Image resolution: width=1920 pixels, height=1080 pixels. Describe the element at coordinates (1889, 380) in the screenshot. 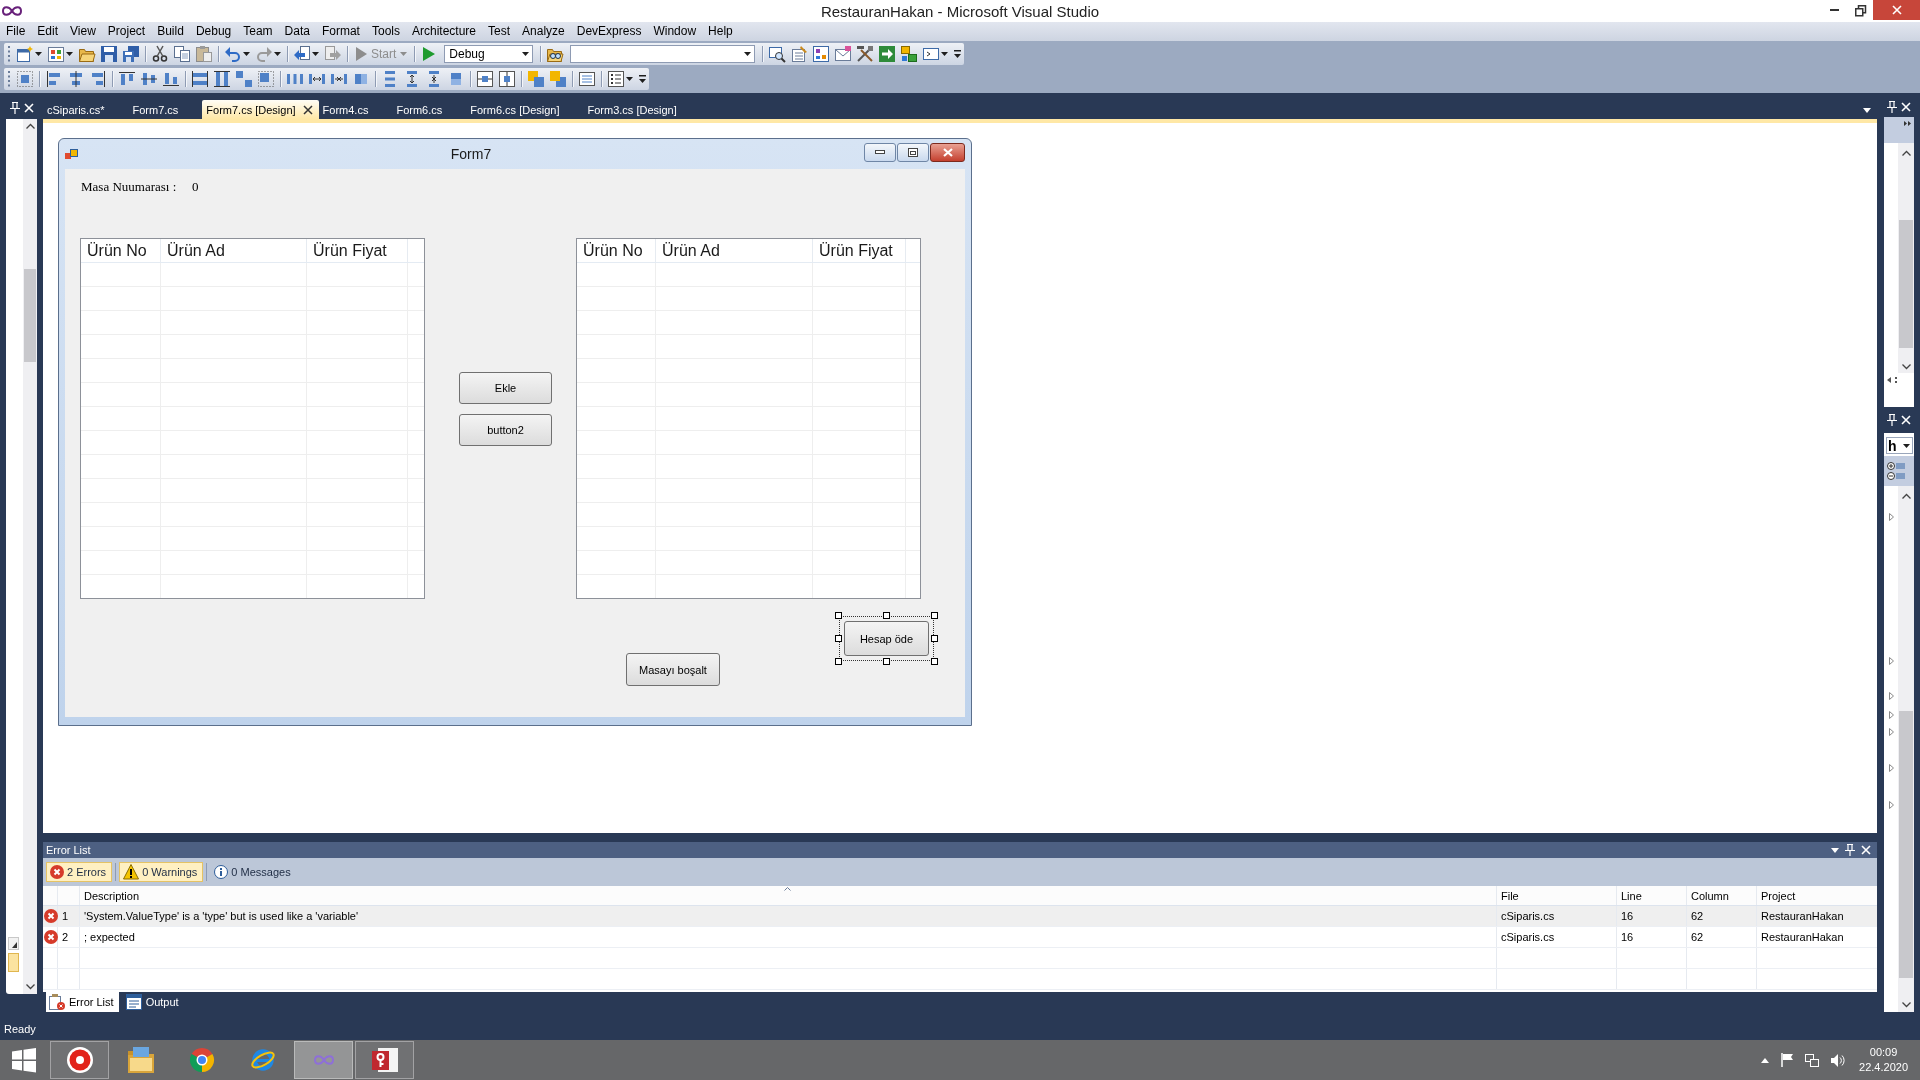

I see `scroll-left-icon` at that location.